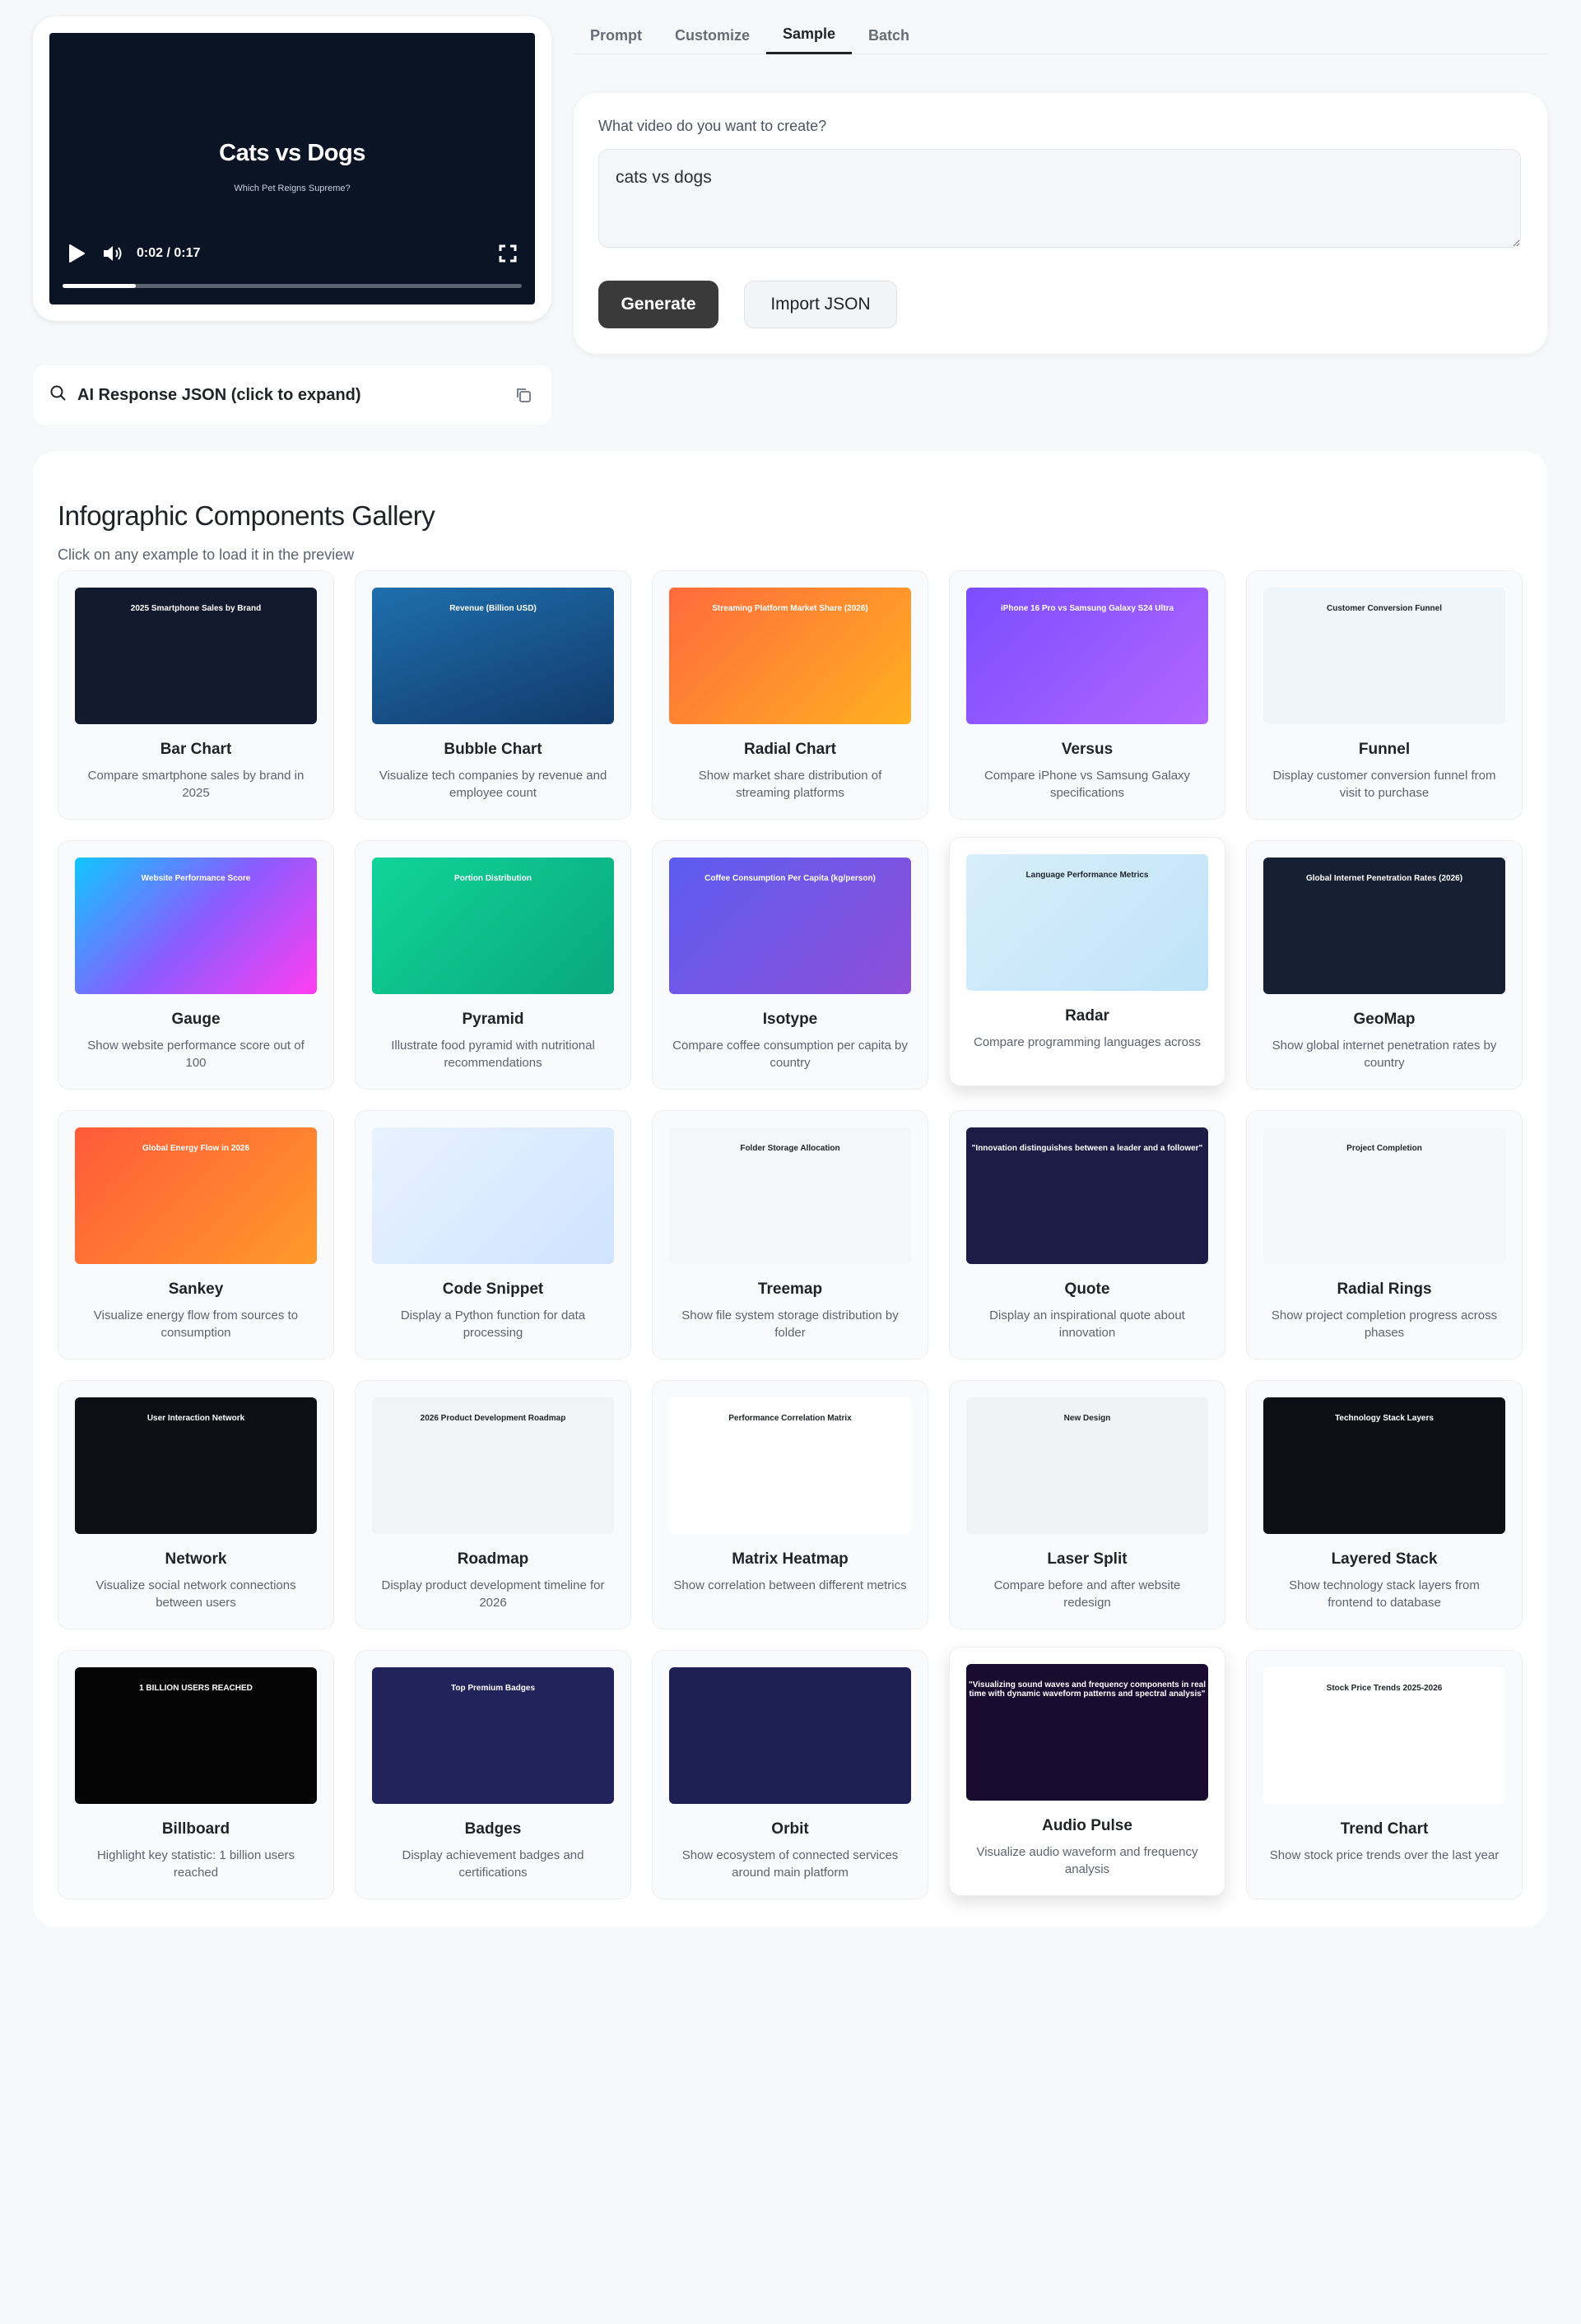  I want to click on thumbnail-caption: Customer Conversion Funnel, so click(1384, 608).